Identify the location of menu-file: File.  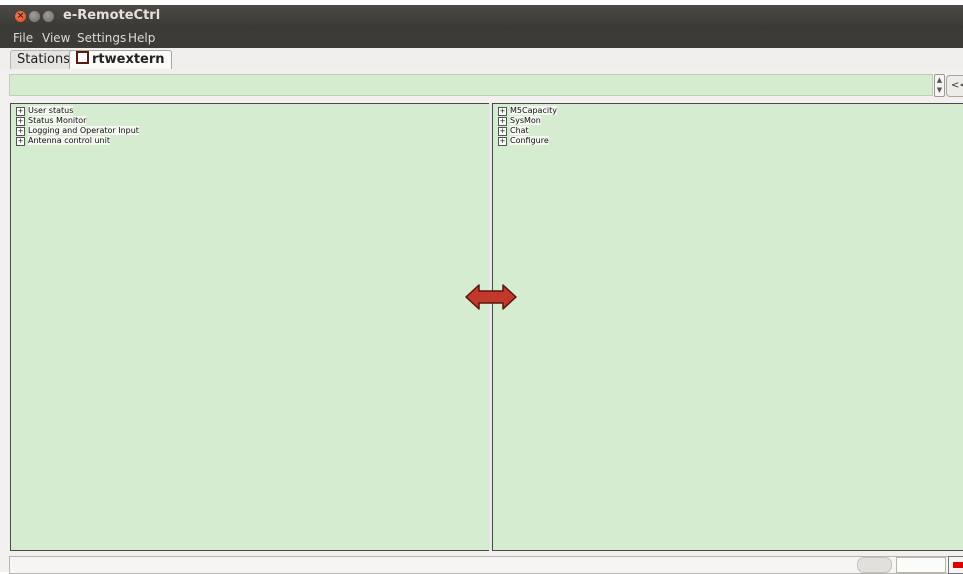
(23, 38).